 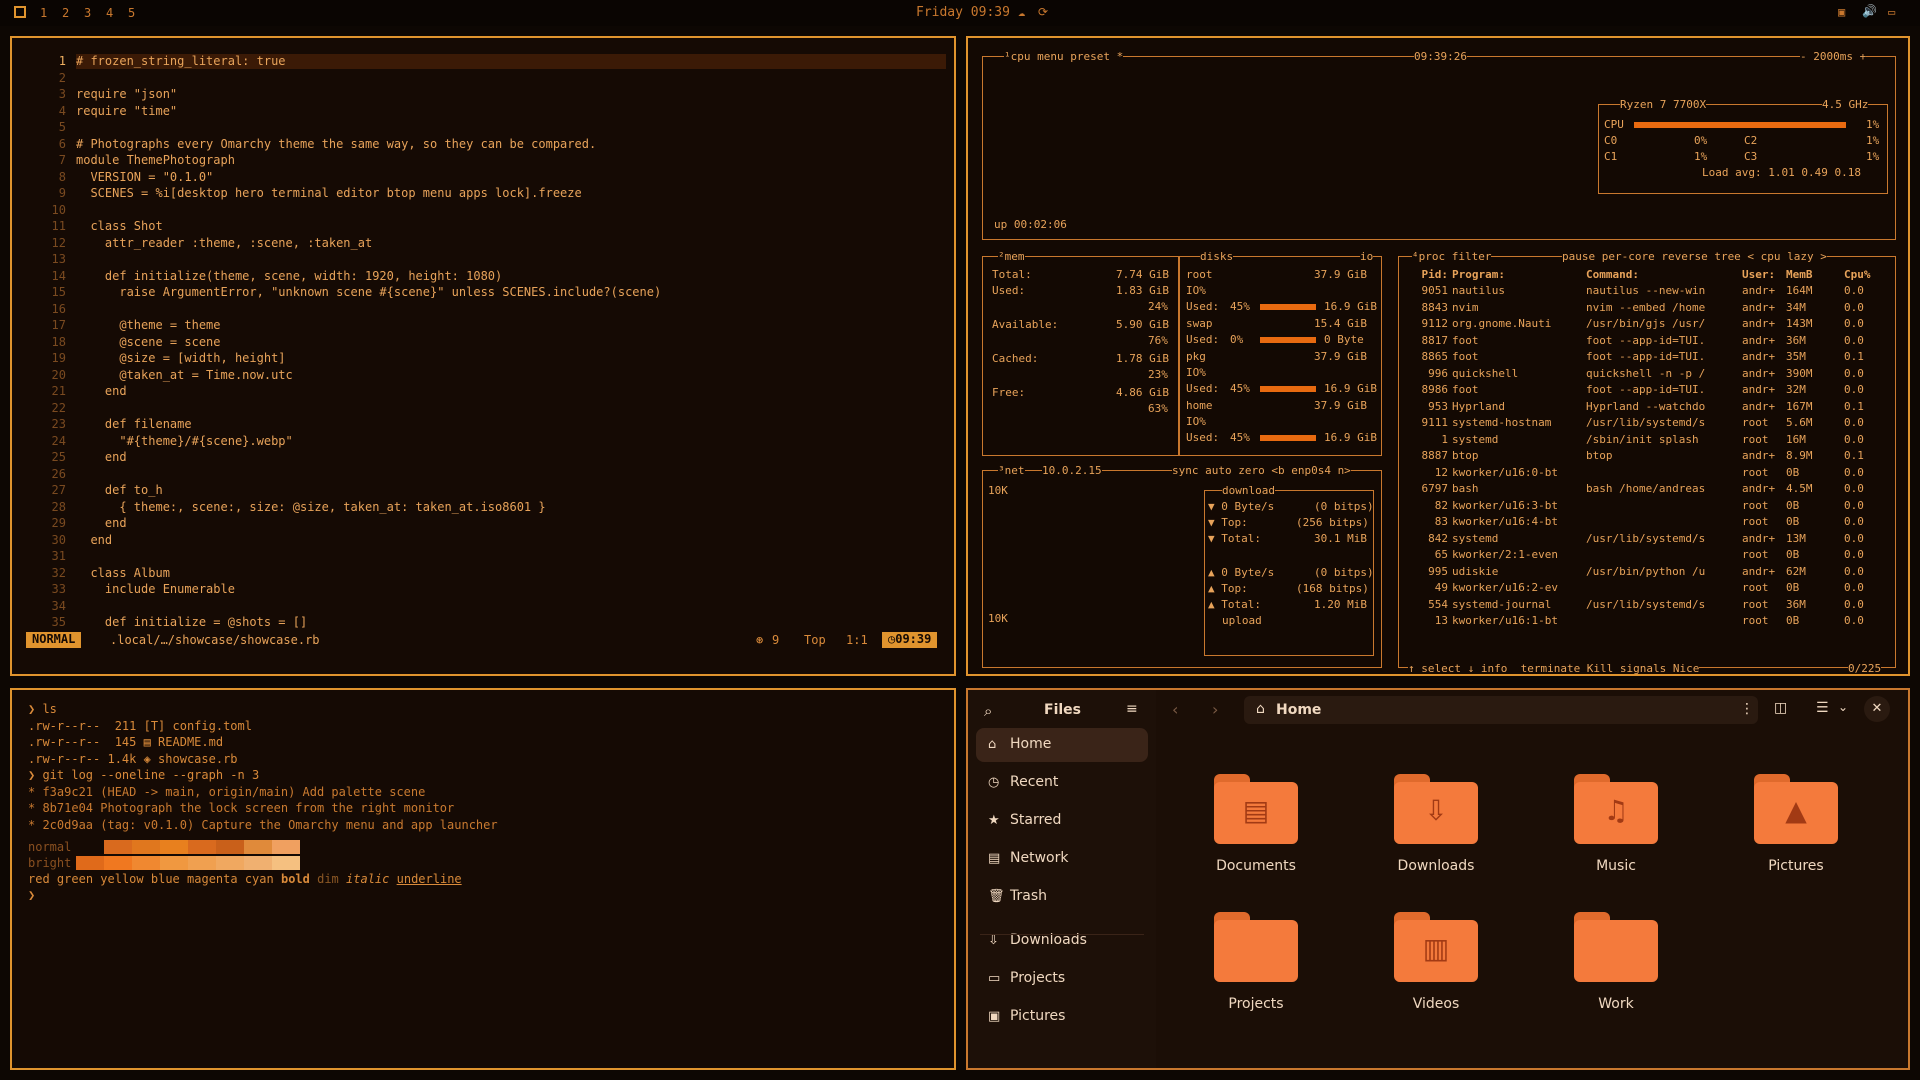 What do you see at coordinates (1062, 783) in the screenshot?
I see `sidebar-item-recent: ◷ Recent` at bounding box center [1062, 783].